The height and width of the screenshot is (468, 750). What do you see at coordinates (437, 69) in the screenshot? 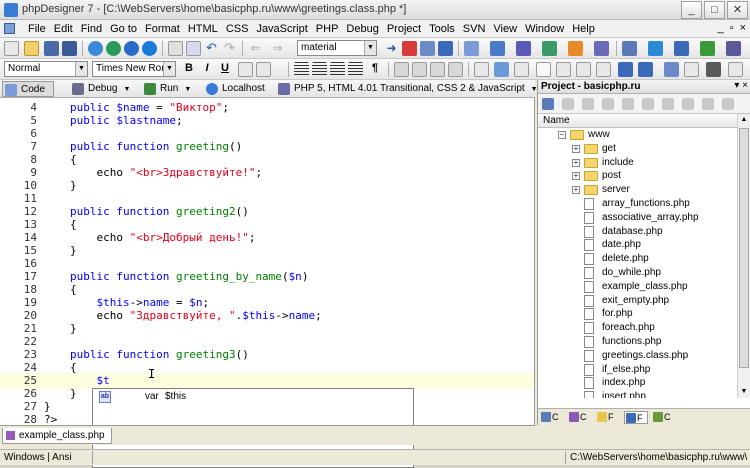
I see `indent-icon` at bounding box center [437, 69].